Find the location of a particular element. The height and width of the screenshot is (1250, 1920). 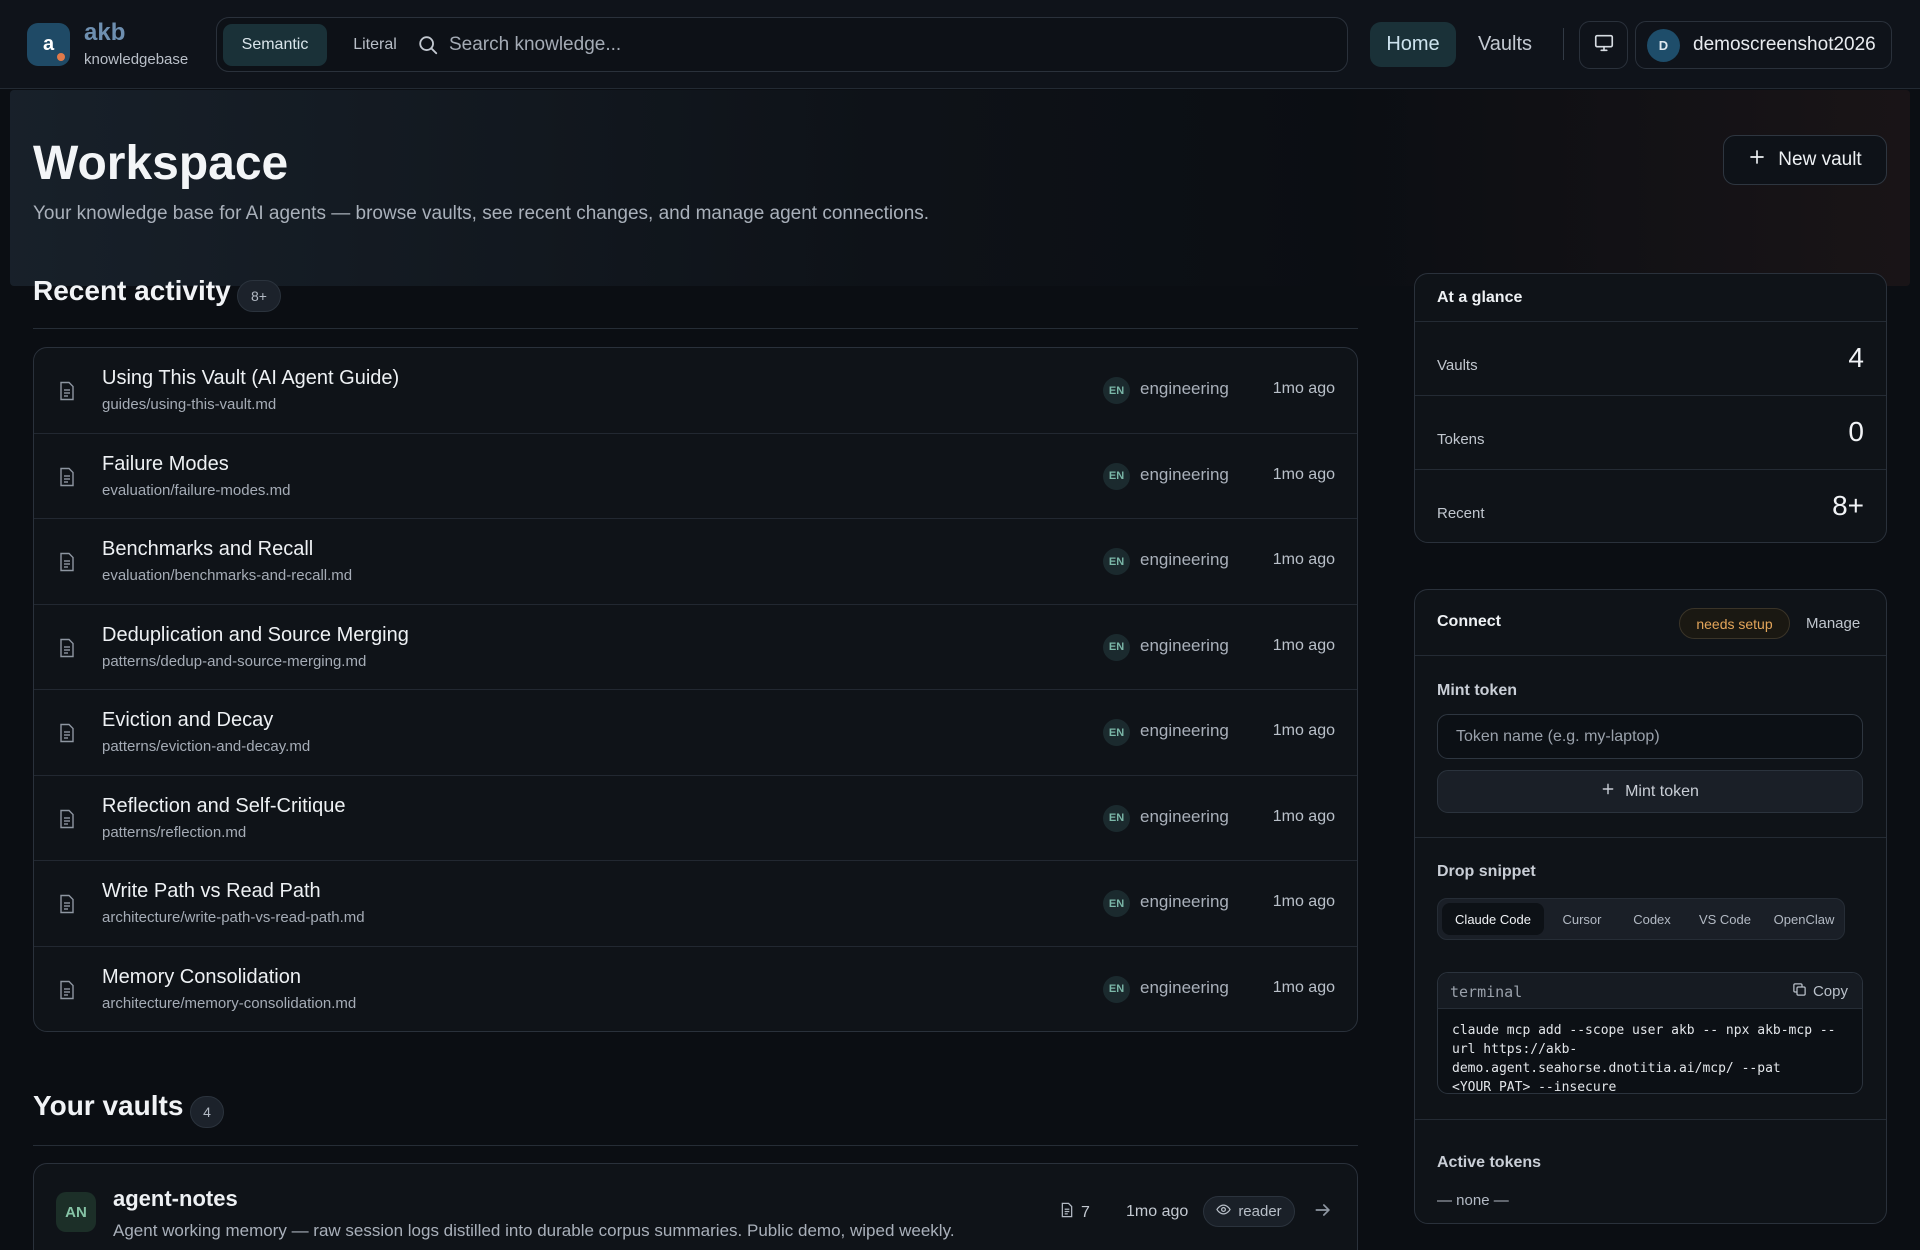

panel-header: Connect needs setup Manage is located at coordinates (1650, 623).